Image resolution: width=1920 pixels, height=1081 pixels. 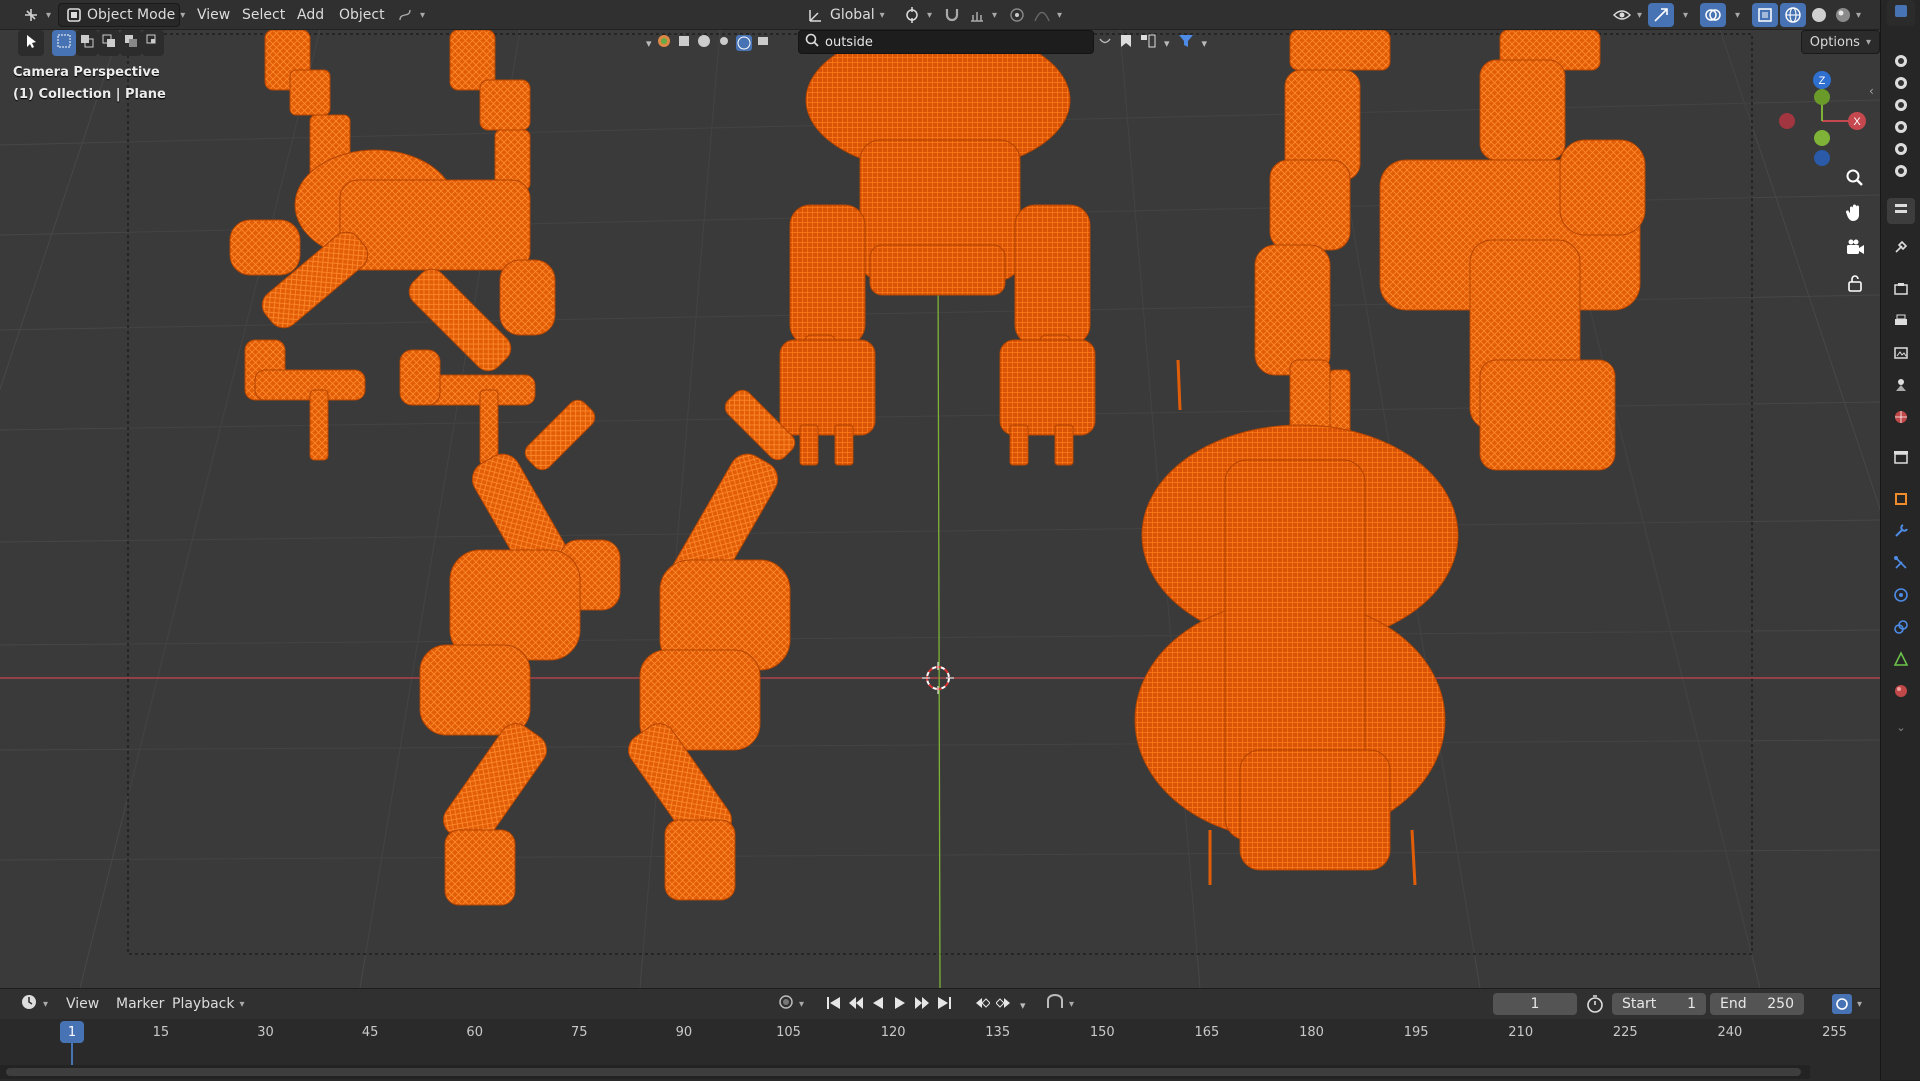 I want to click on display-mode-icon, so click(x=1148, y=43).